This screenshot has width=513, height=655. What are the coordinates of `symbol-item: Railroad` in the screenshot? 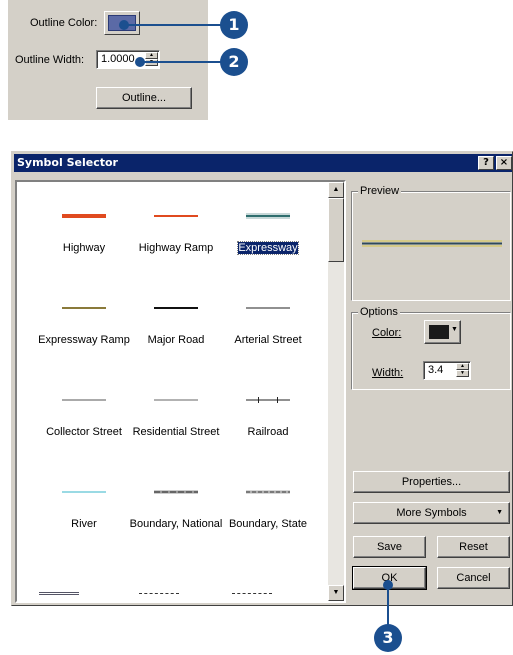 It's located at (268, 412).